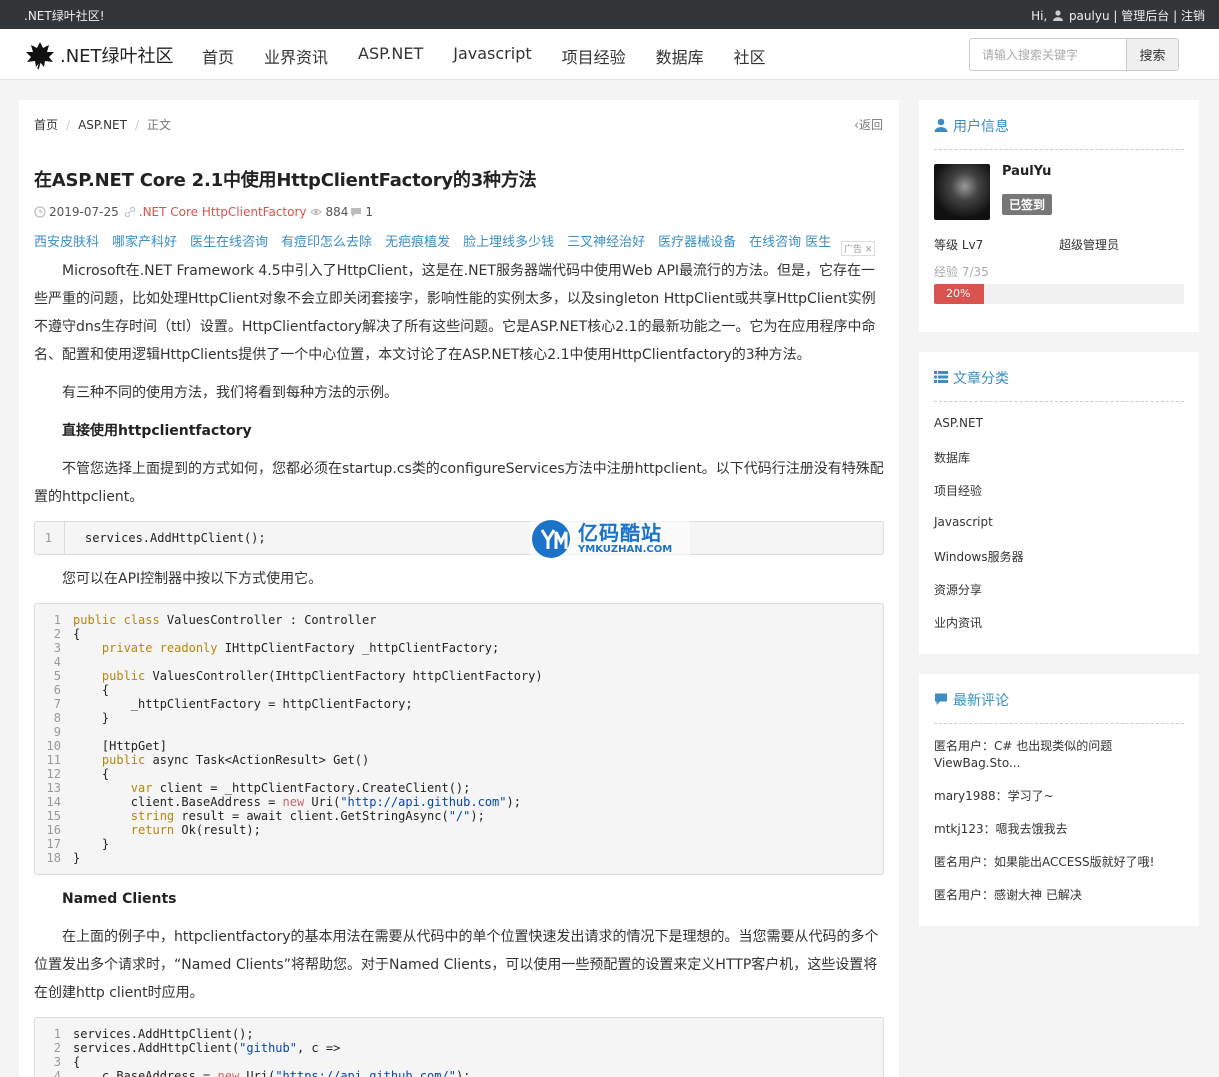 The width and height of the screenshot is (1219, 1077). I want to click on category-item: Windows服务器, so click(979, 564).